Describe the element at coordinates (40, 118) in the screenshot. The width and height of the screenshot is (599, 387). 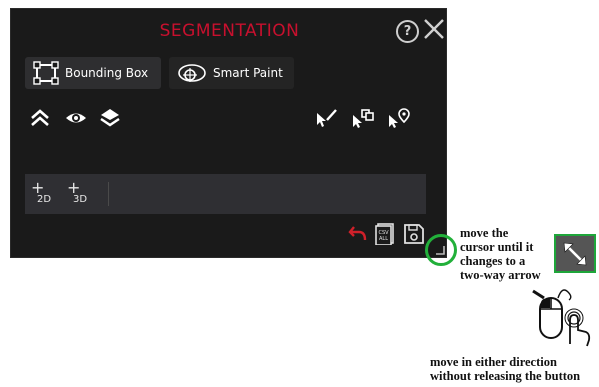
I see `collapse-icon` at that location.